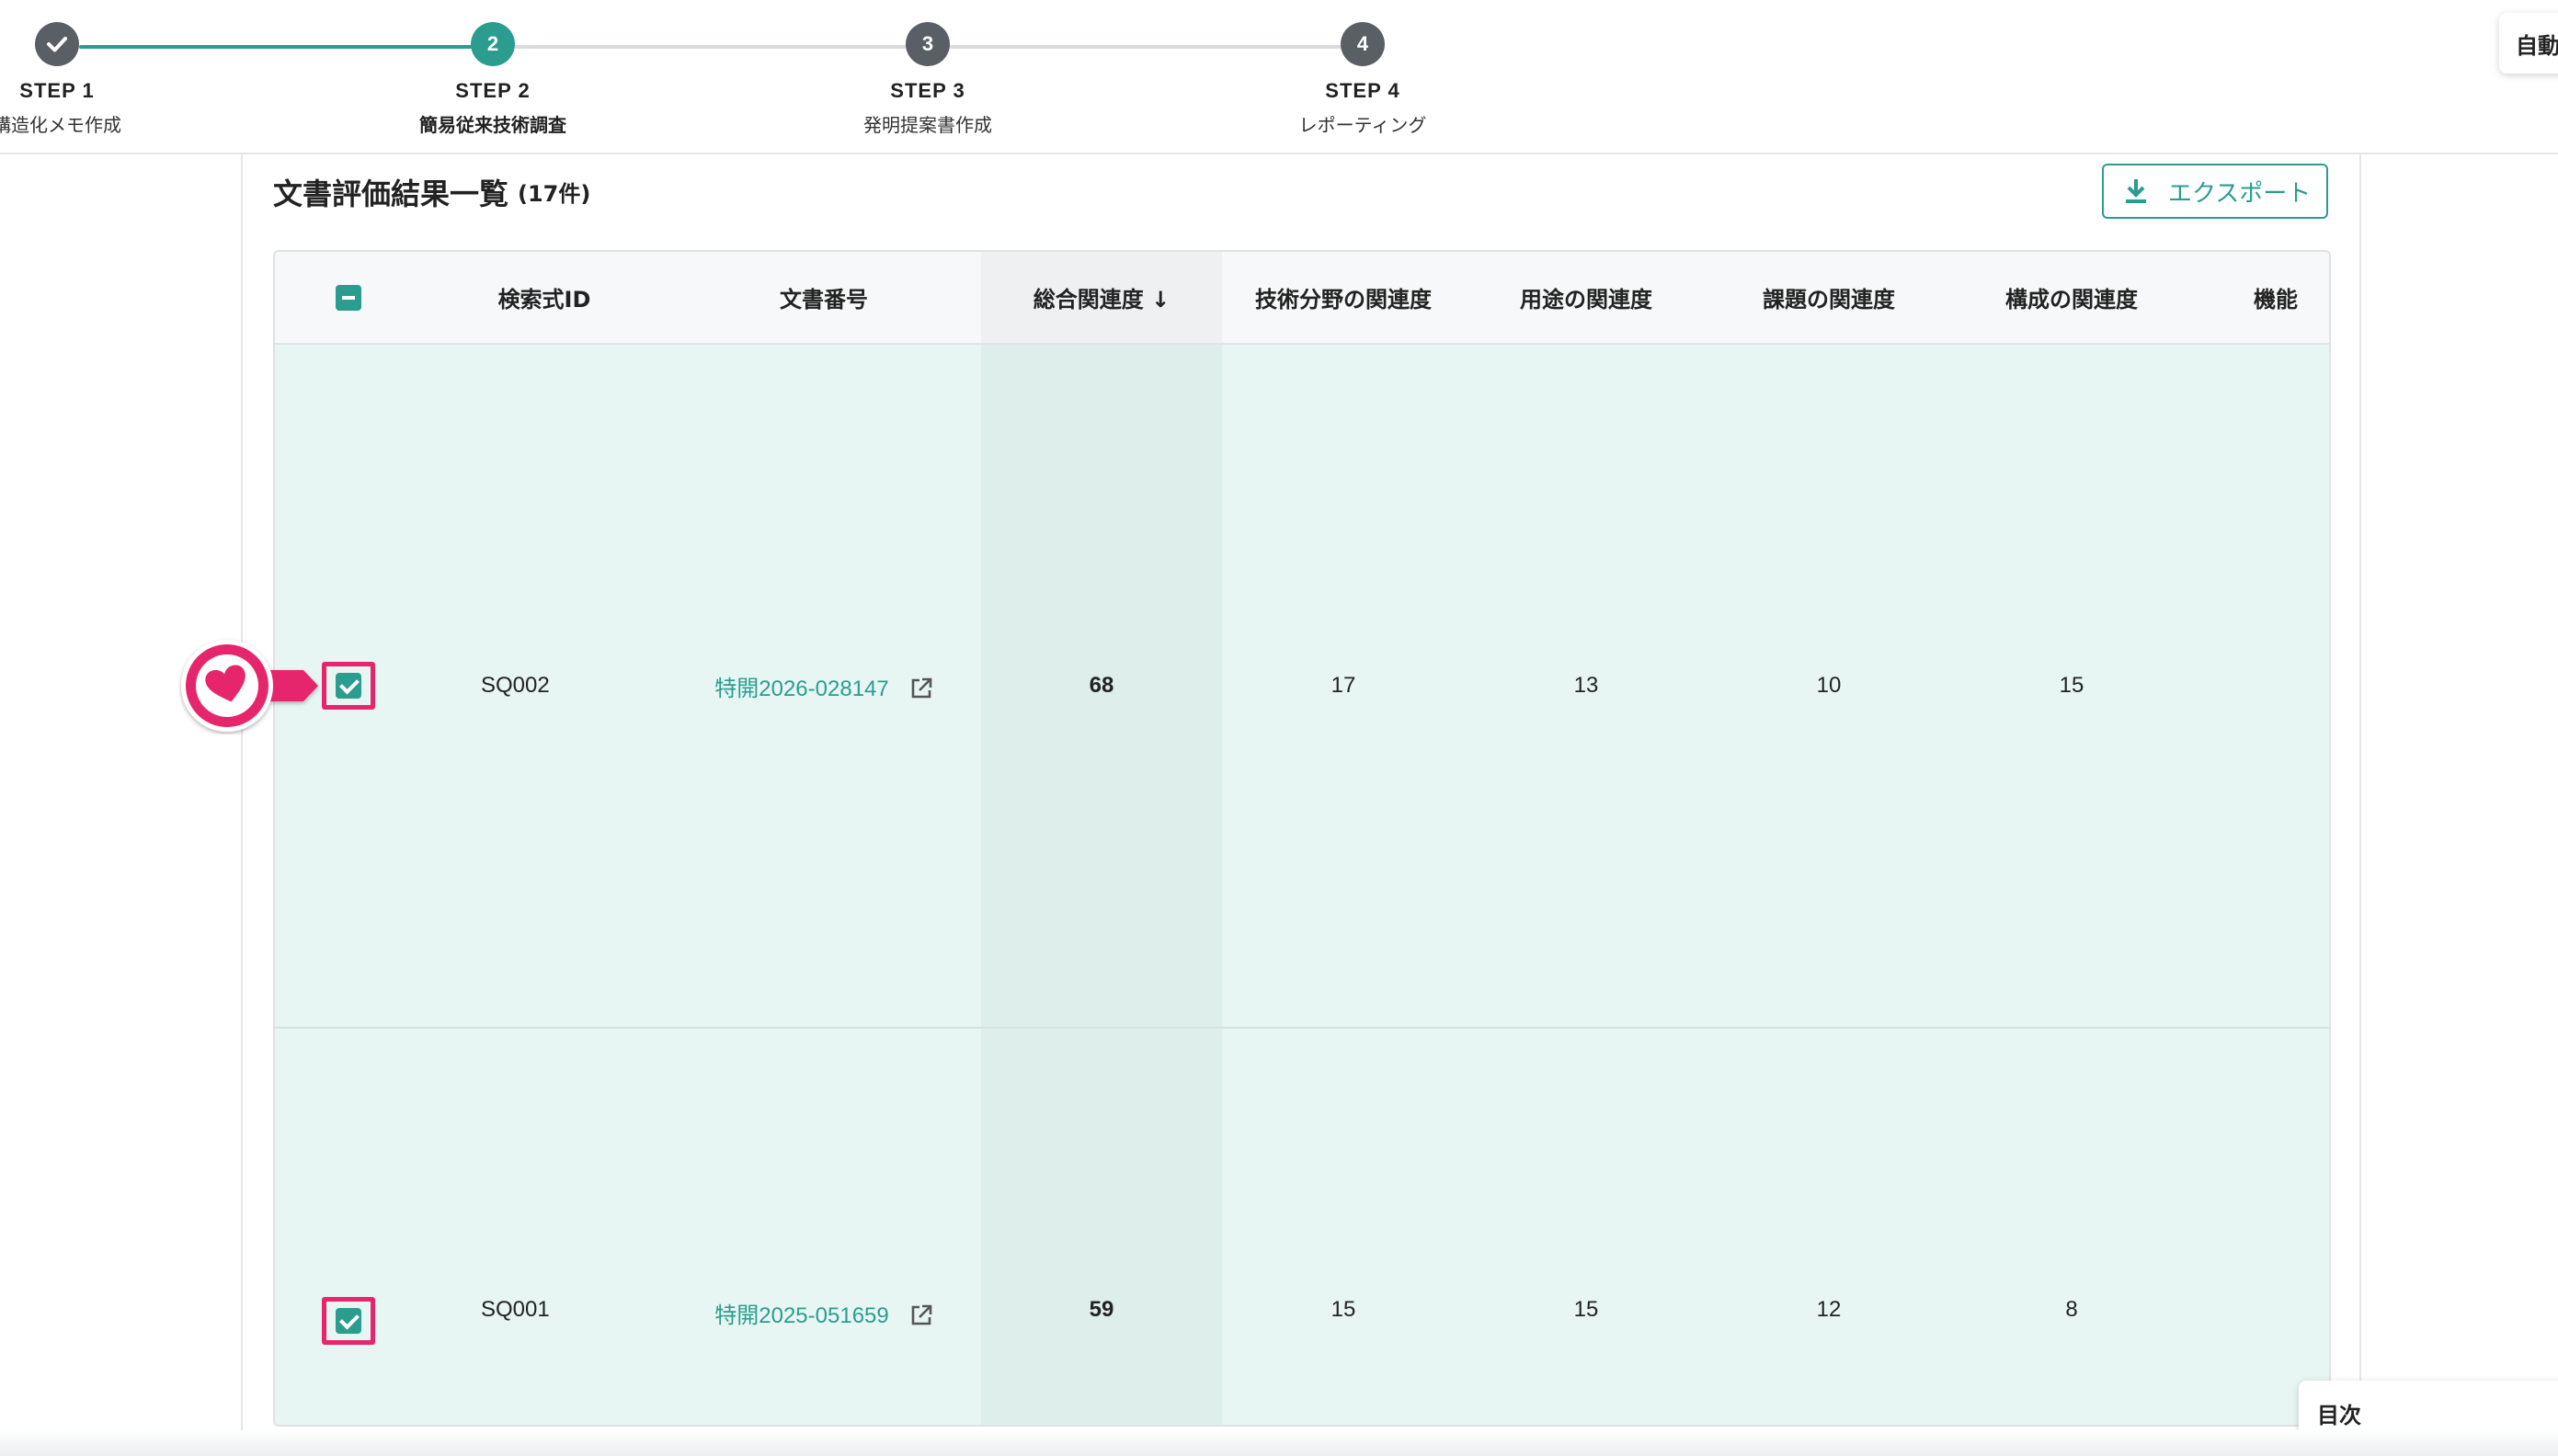 The height and width of the screenshot is (1456, 2558). What do you see at coordinates (1343, 686) in the screenshot?
I see `tech-field-cell: 17` at bounding box center [1343, 686].